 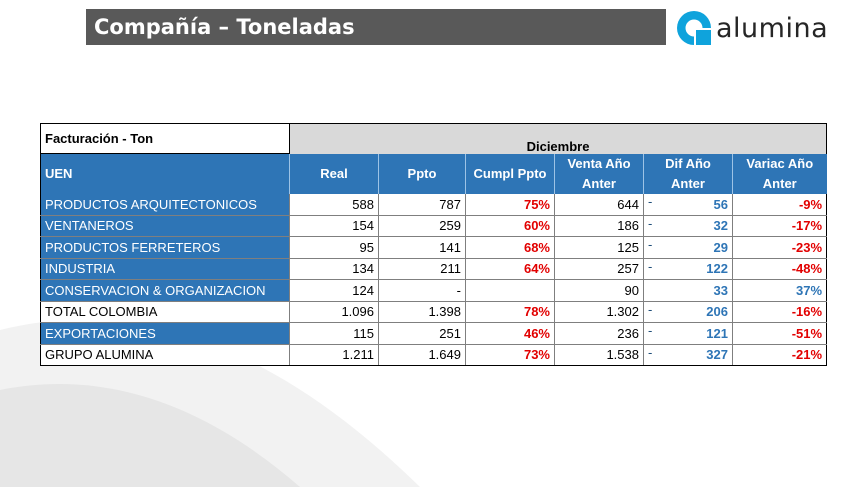 I want to click on logo-text: alumina, so click(x=772, y=28).